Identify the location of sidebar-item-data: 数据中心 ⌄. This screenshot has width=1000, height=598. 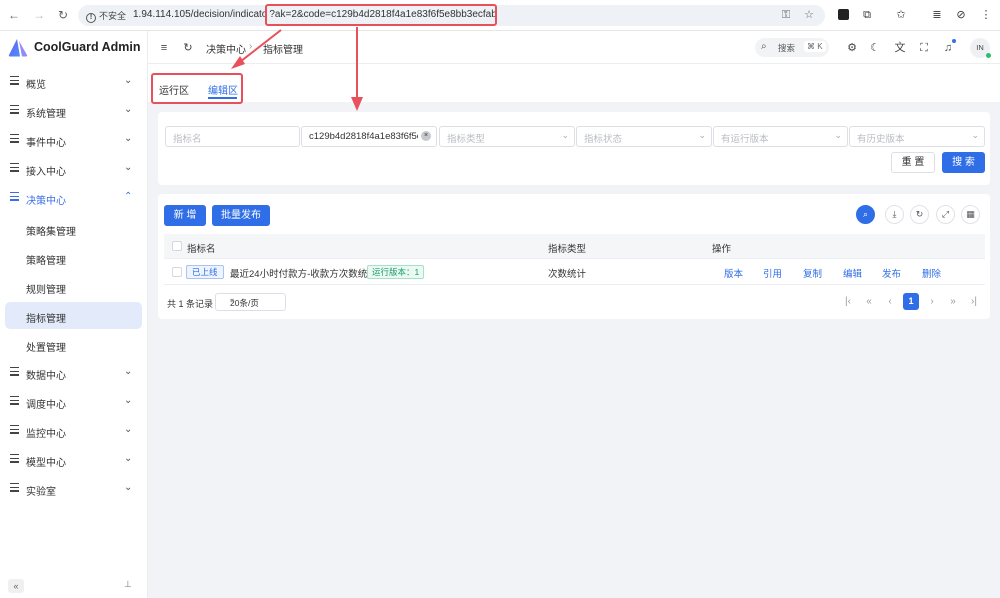
(74, 373).